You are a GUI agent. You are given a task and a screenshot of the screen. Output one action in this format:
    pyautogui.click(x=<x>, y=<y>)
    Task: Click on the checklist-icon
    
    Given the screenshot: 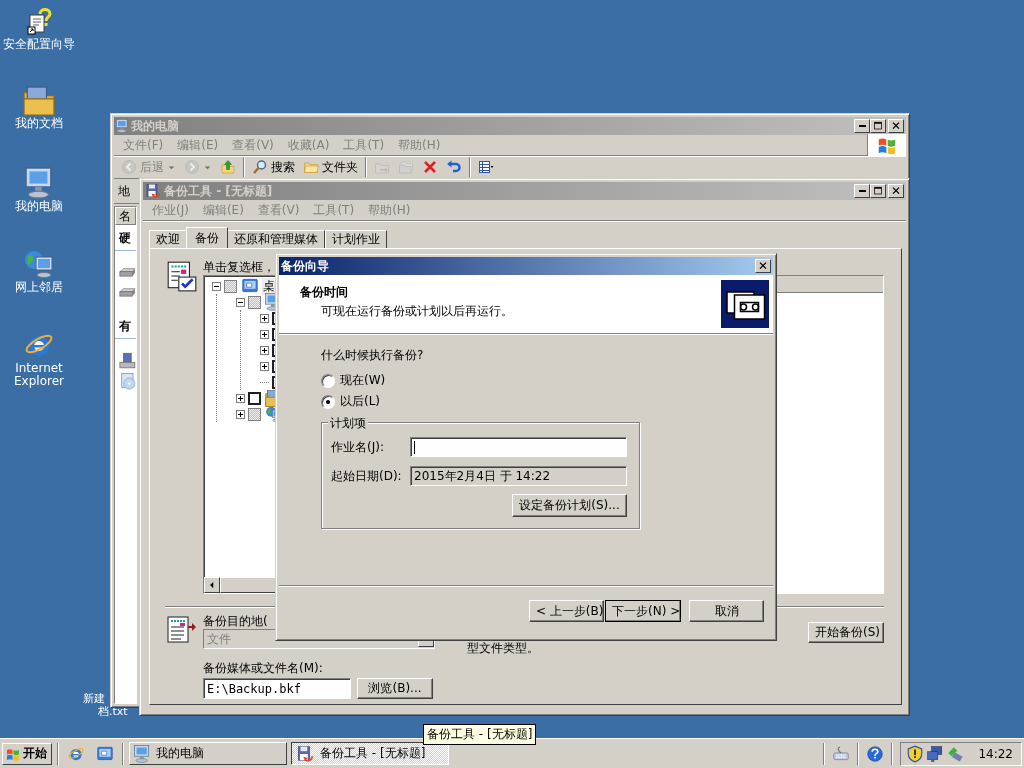 What is the action you would take?
    pyautogui.click(x=182, y=276)
    